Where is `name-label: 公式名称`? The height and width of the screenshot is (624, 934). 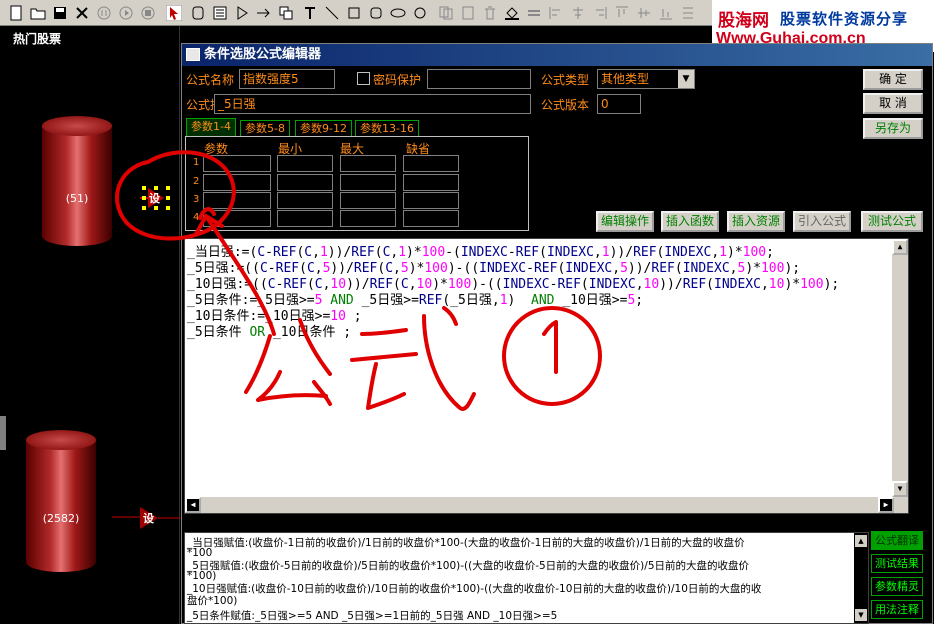 name-label: 公式名称 is located at coordinates (210, 80).